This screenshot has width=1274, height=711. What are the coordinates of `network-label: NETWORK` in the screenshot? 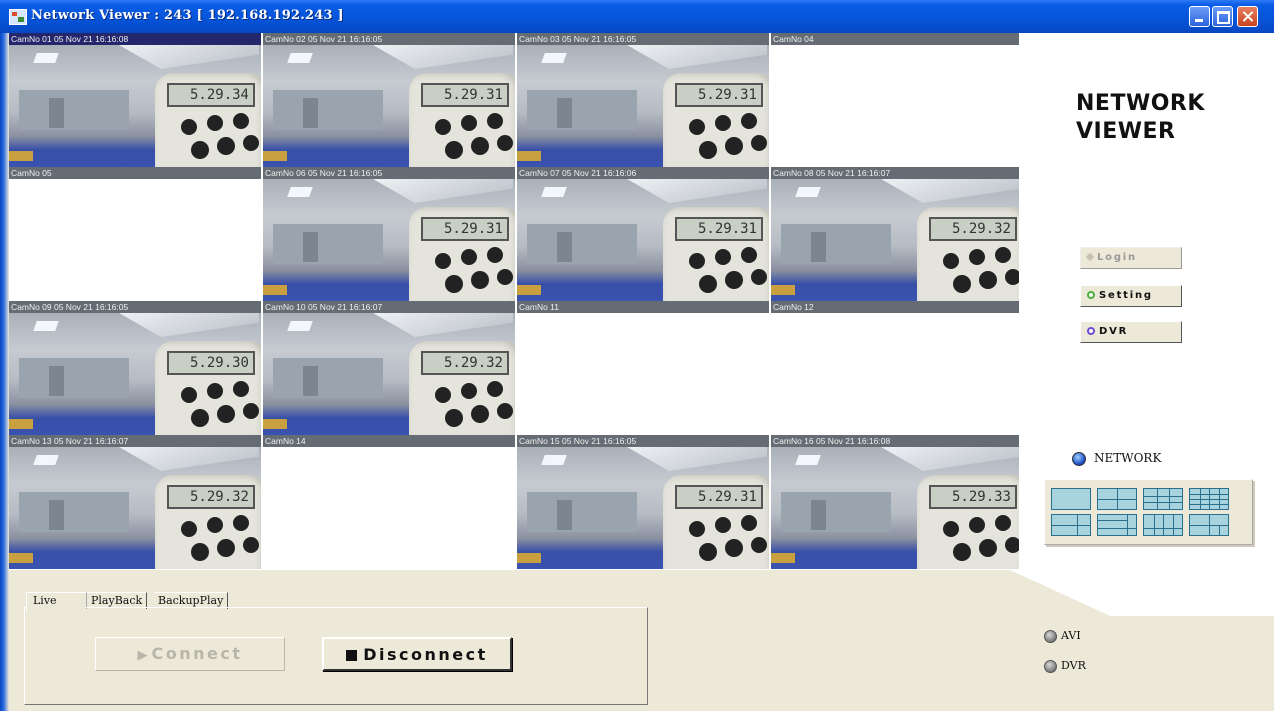 It's located at (1128, 458).